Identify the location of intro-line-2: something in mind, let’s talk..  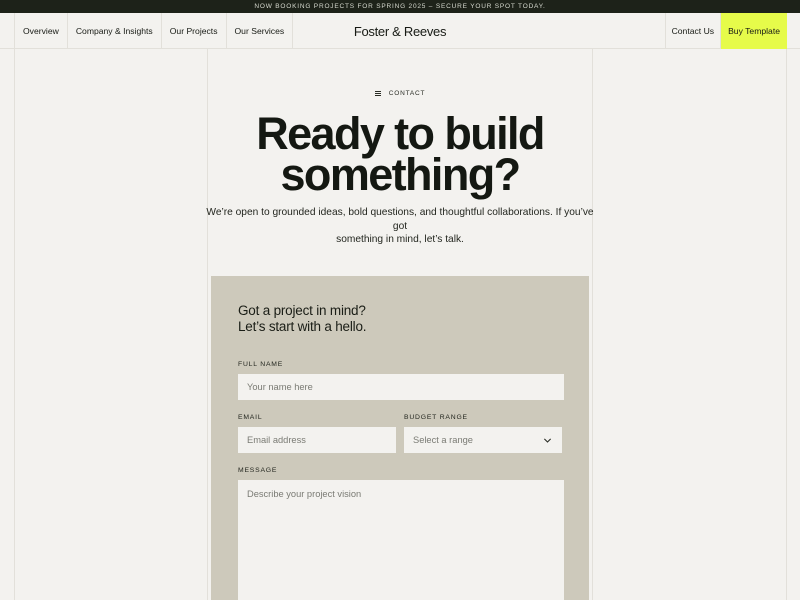
(400, 239).